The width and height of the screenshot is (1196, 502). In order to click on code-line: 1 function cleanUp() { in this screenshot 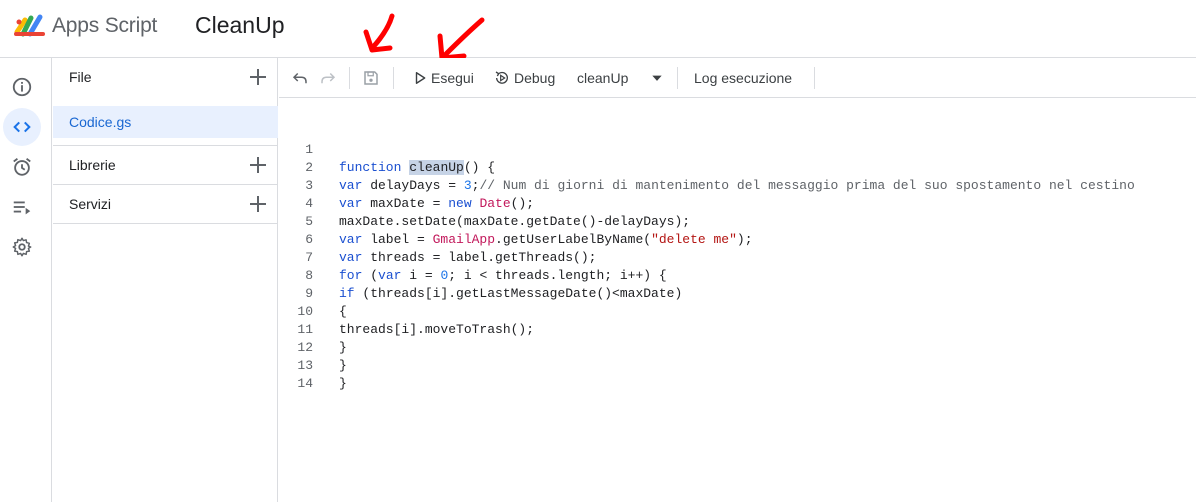, I will do `click(737, 149)`.